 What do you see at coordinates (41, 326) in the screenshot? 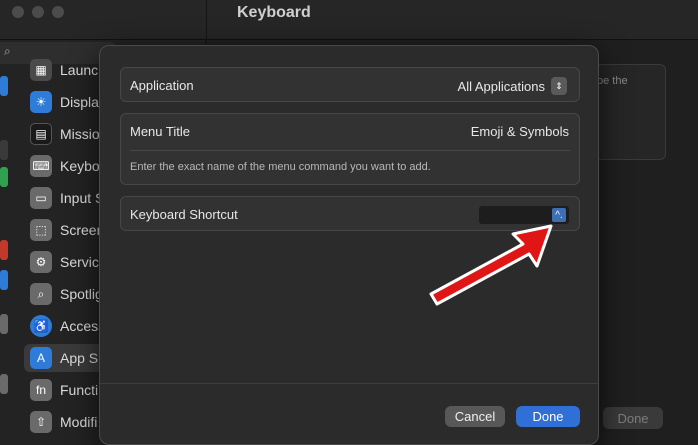
I see `accessibility-icon: ♿` at bounding box center [41, 326].